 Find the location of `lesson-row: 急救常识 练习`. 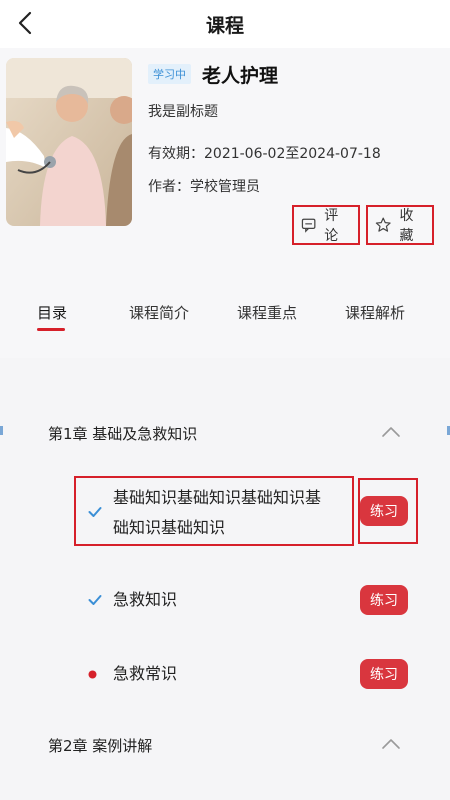

lesson-row: 急救常识 练习 is located at coordinates (225, 675).